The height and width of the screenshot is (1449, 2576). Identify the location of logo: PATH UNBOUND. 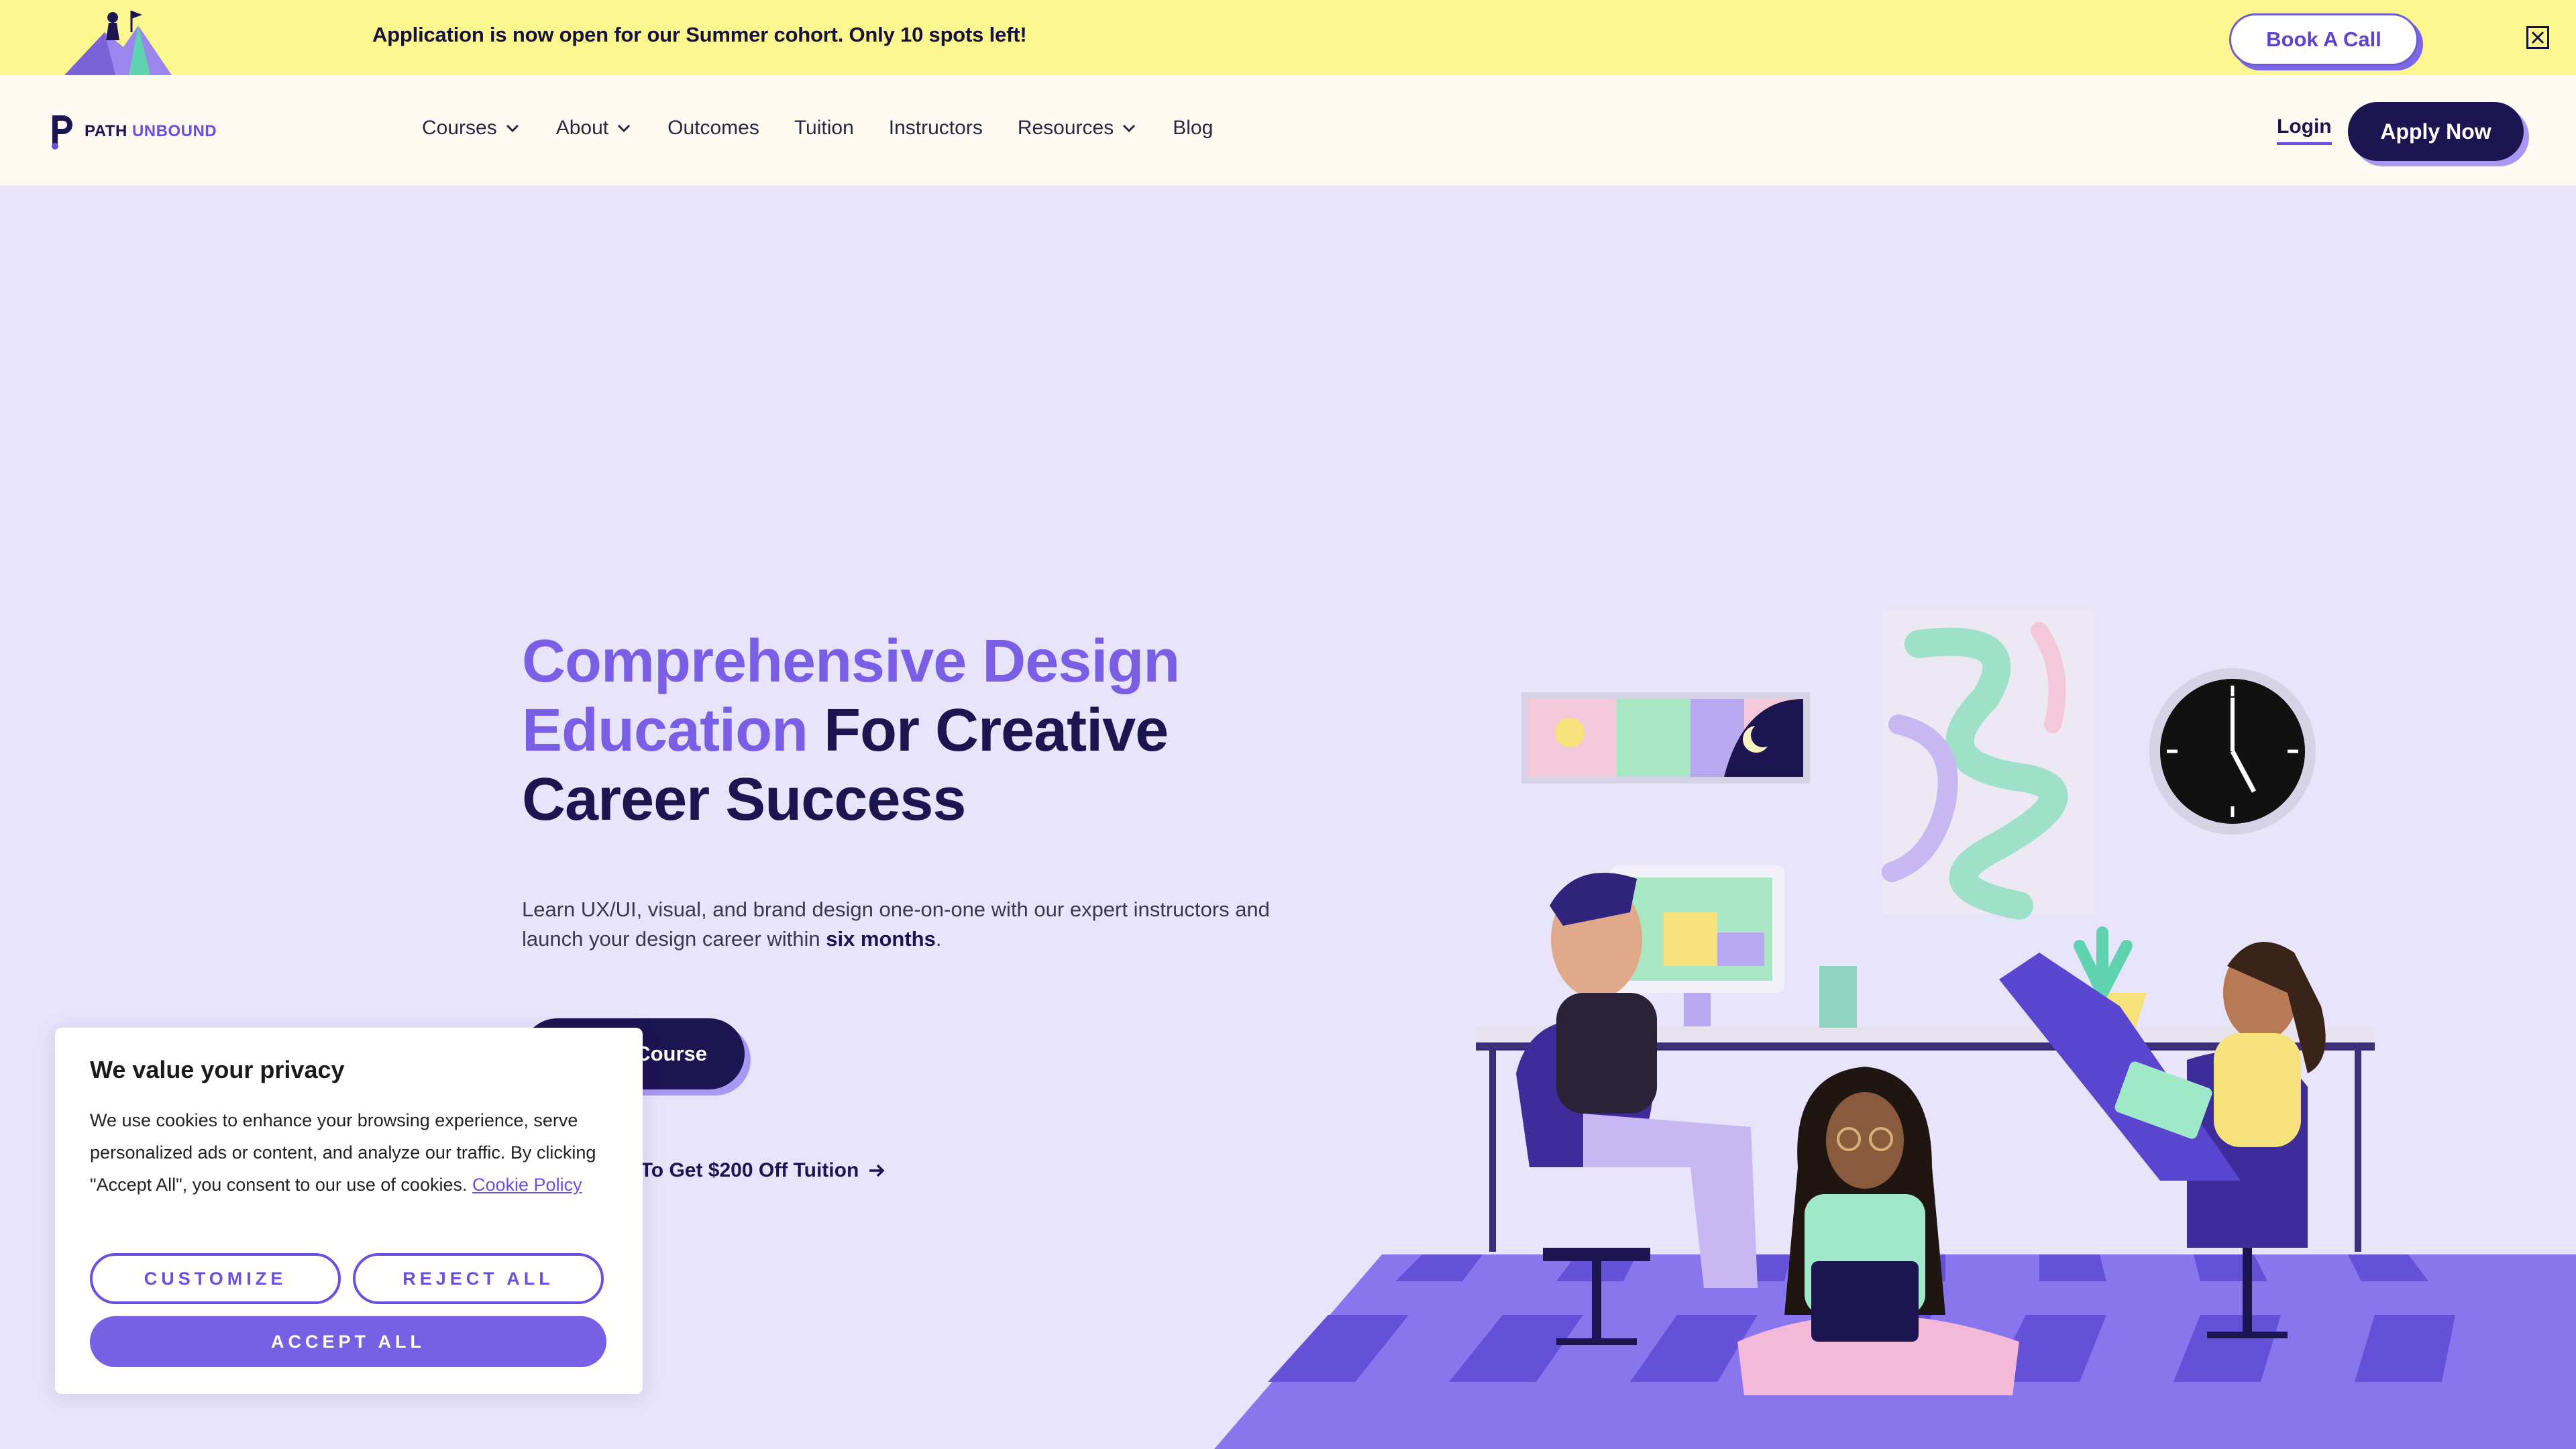
(133, 131).